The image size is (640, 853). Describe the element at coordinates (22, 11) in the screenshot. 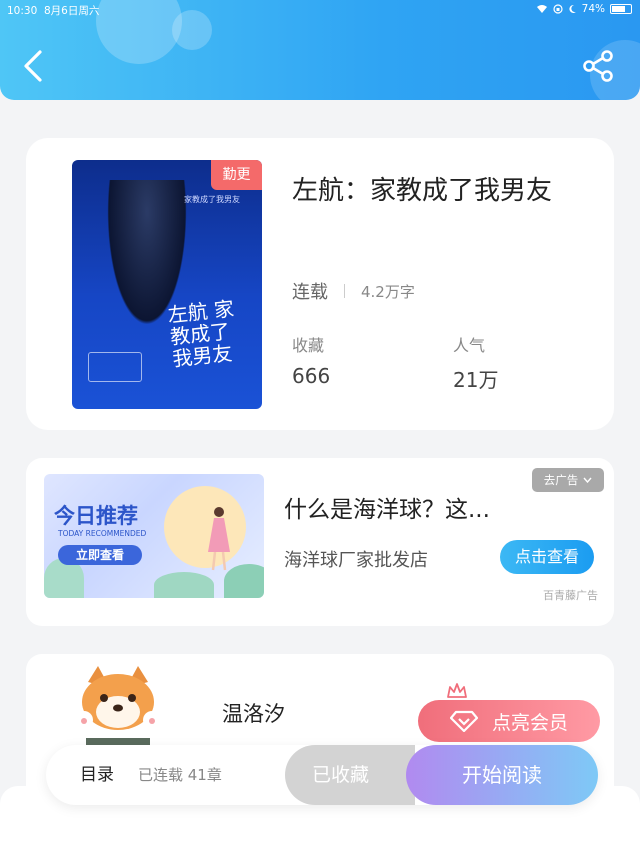

I see `status-time: 10:30` at that location.